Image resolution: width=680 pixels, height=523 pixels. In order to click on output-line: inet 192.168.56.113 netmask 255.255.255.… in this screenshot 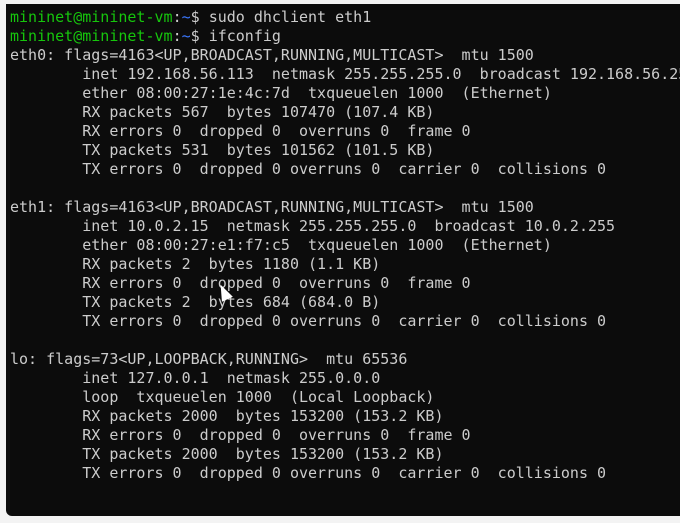, I will do `click(345, 74)`.